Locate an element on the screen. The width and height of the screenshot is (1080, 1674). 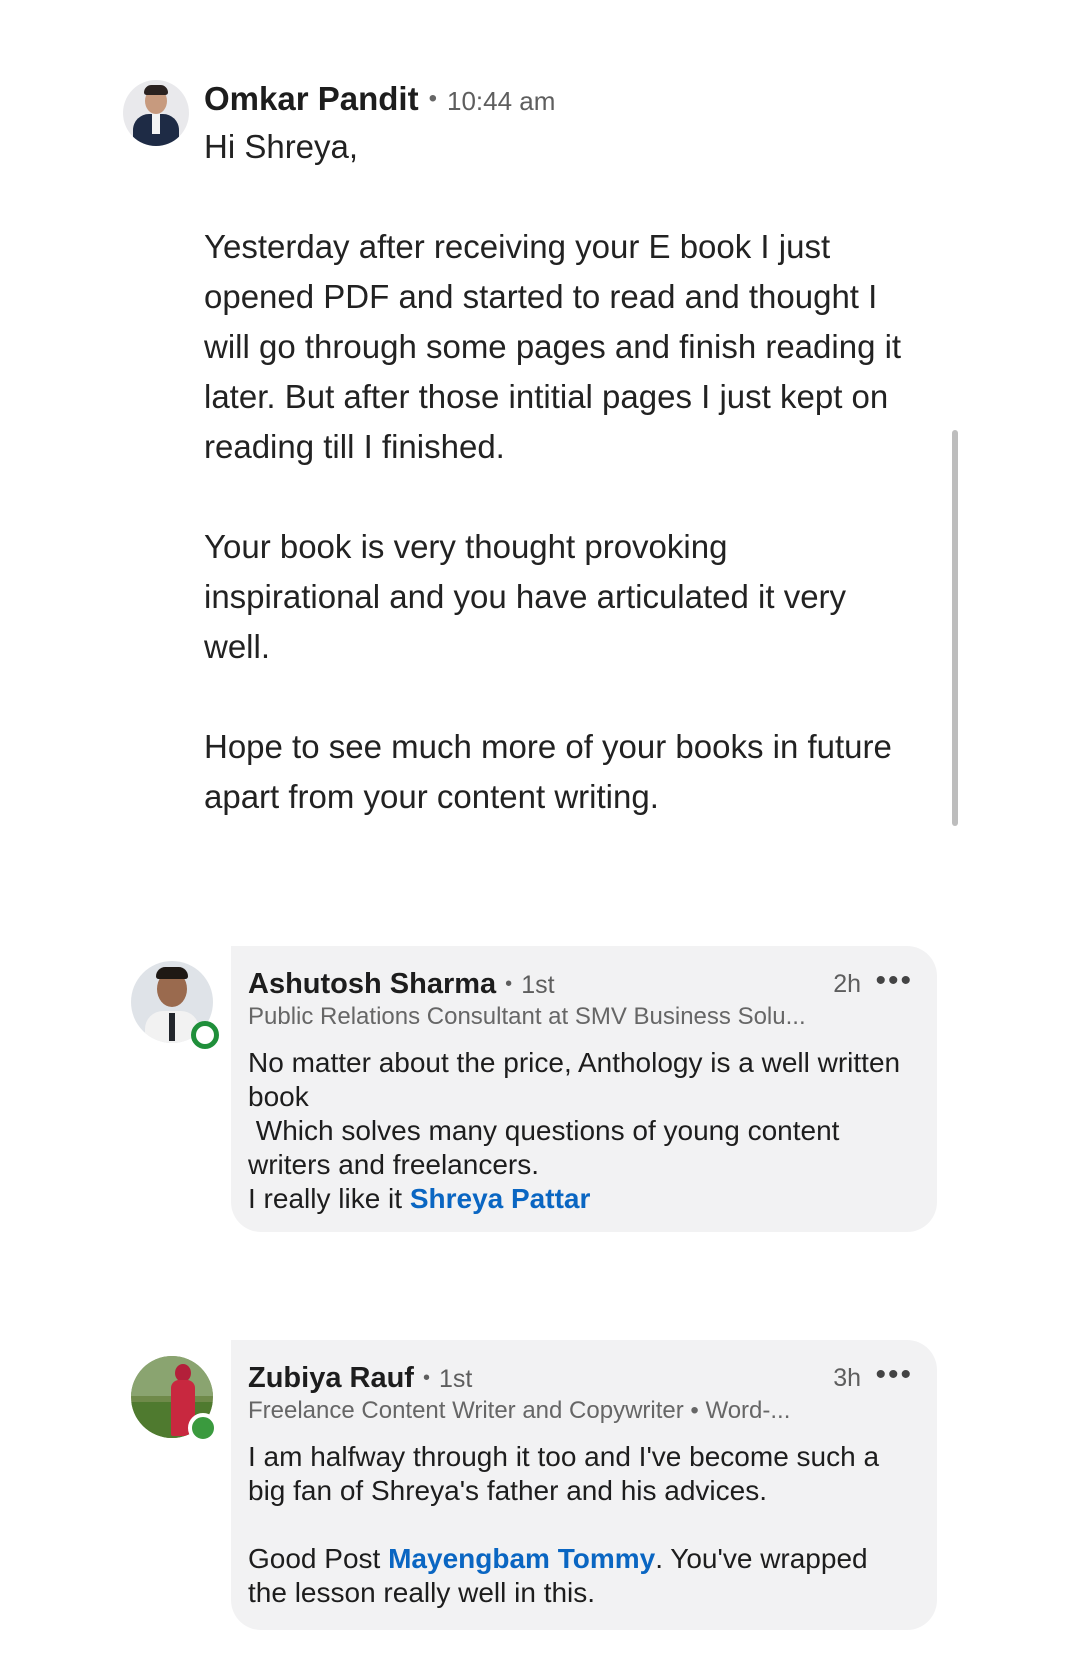
sender-avatar is located at coordinates (156, 113).